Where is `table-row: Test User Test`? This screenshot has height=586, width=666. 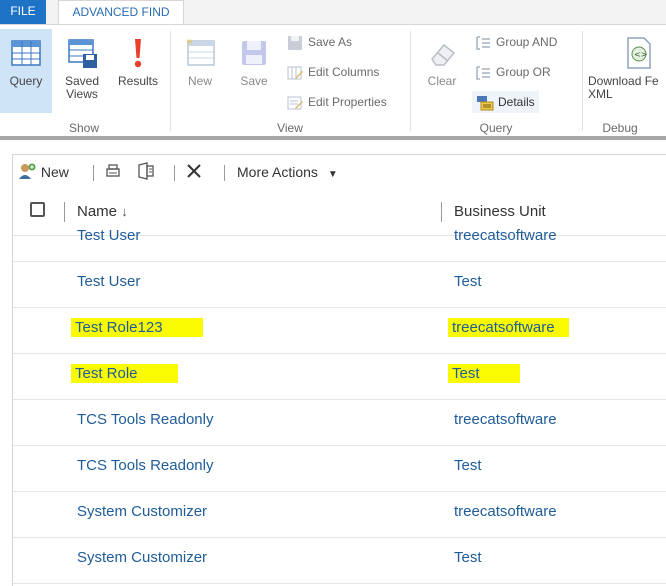
table-row: Test User Test is located at coordinates (339, 284).